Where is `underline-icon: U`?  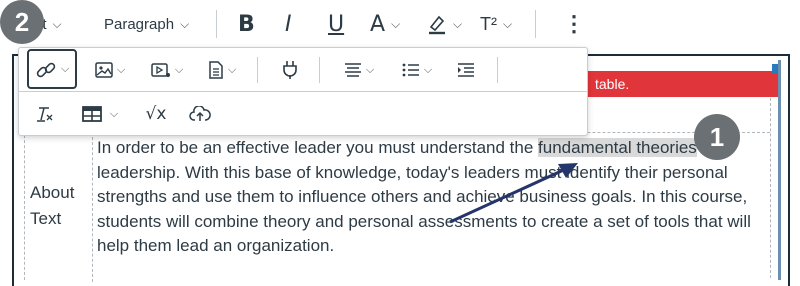 underline-icon: U is located at coordinates (336, 24).